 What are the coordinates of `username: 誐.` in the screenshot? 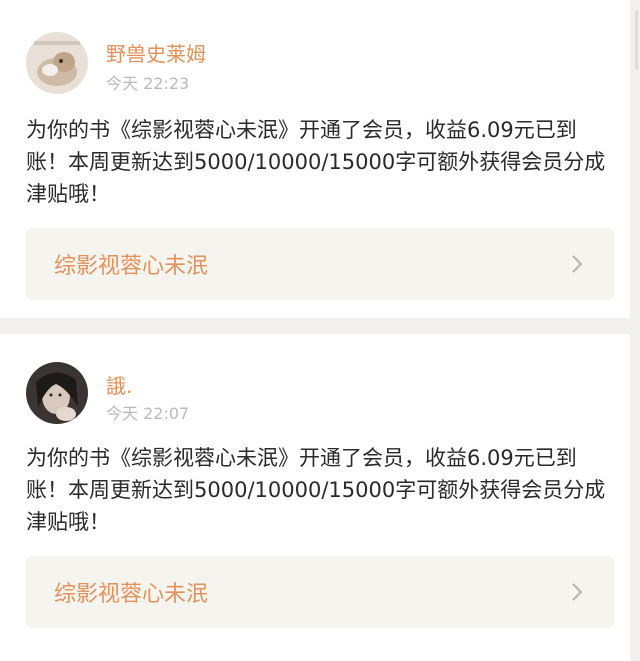 It's located at (119, 384).